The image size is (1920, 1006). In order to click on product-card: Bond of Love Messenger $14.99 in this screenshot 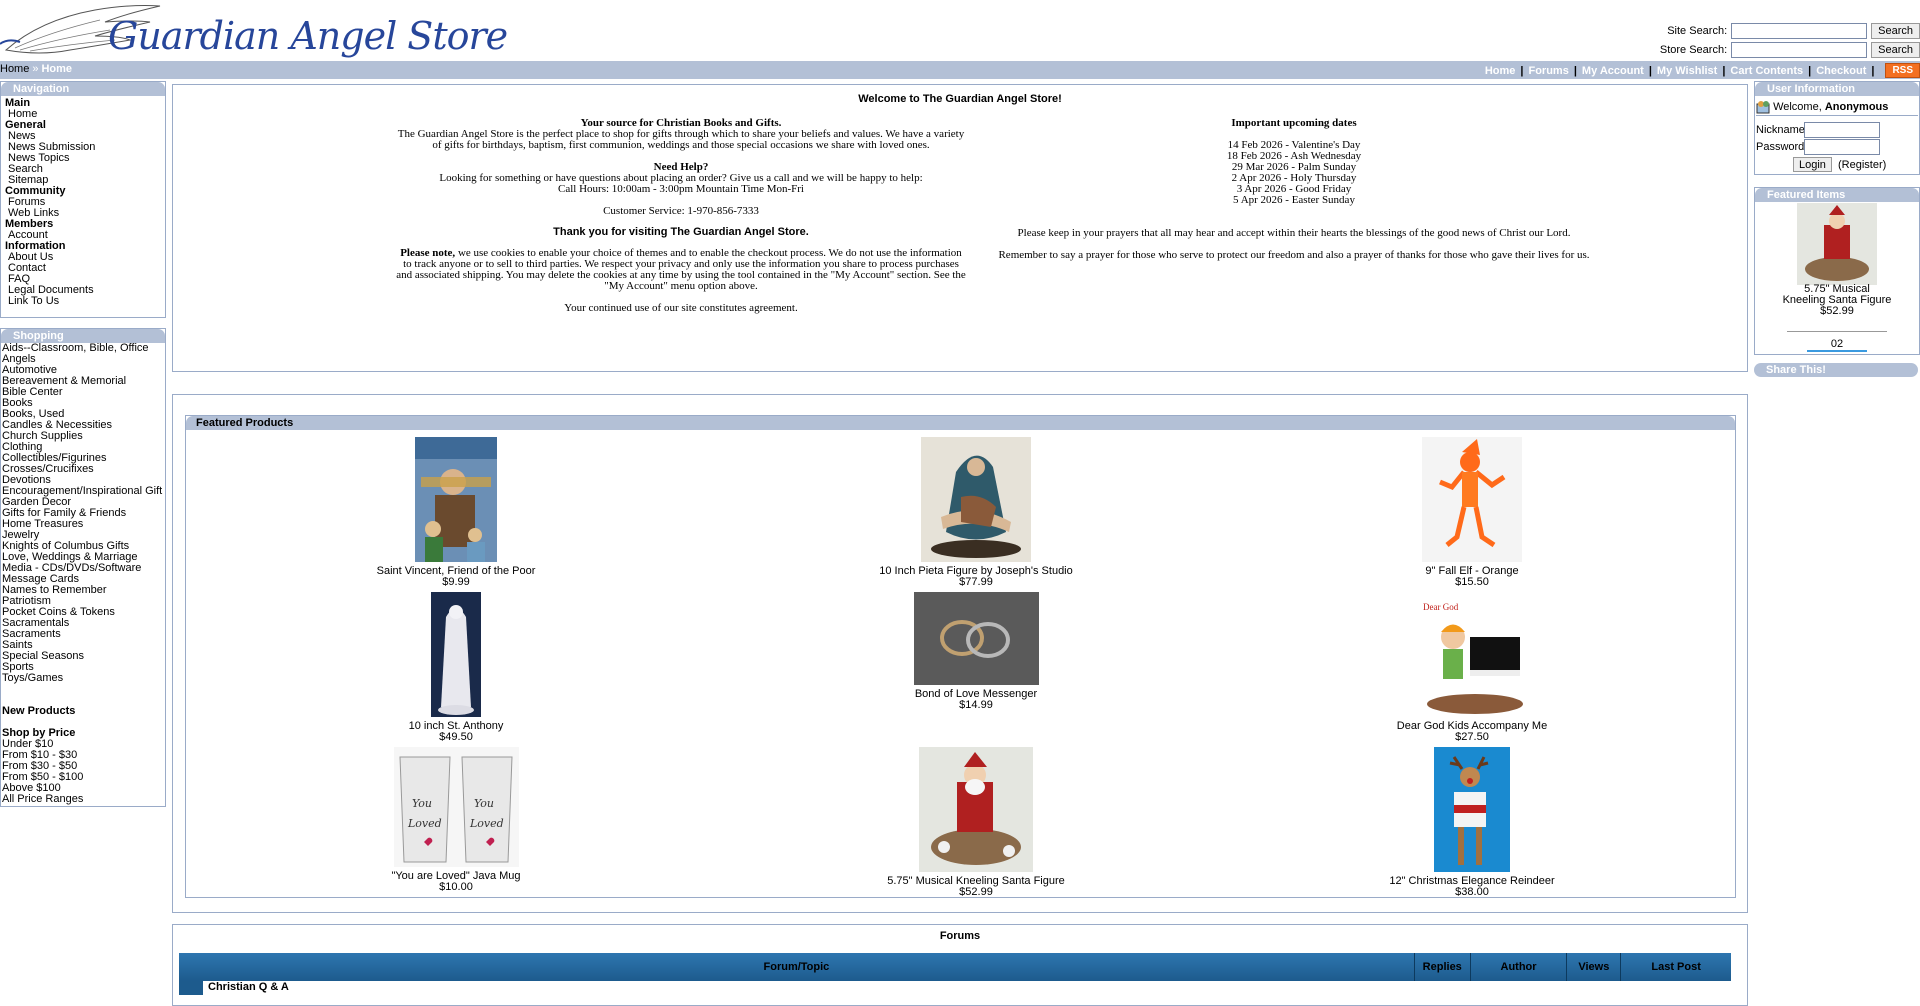, I will do `click(976, 651)`.